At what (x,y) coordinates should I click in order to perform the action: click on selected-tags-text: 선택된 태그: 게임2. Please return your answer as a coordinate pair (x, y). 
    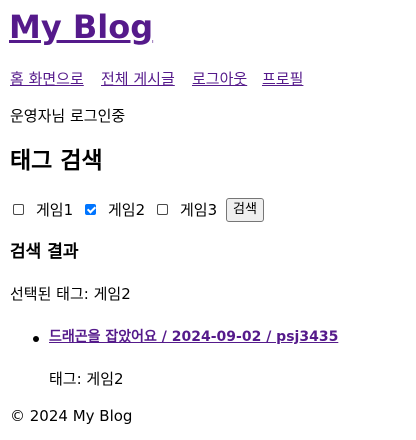
    Looking at the image, I should click on (70, 294).